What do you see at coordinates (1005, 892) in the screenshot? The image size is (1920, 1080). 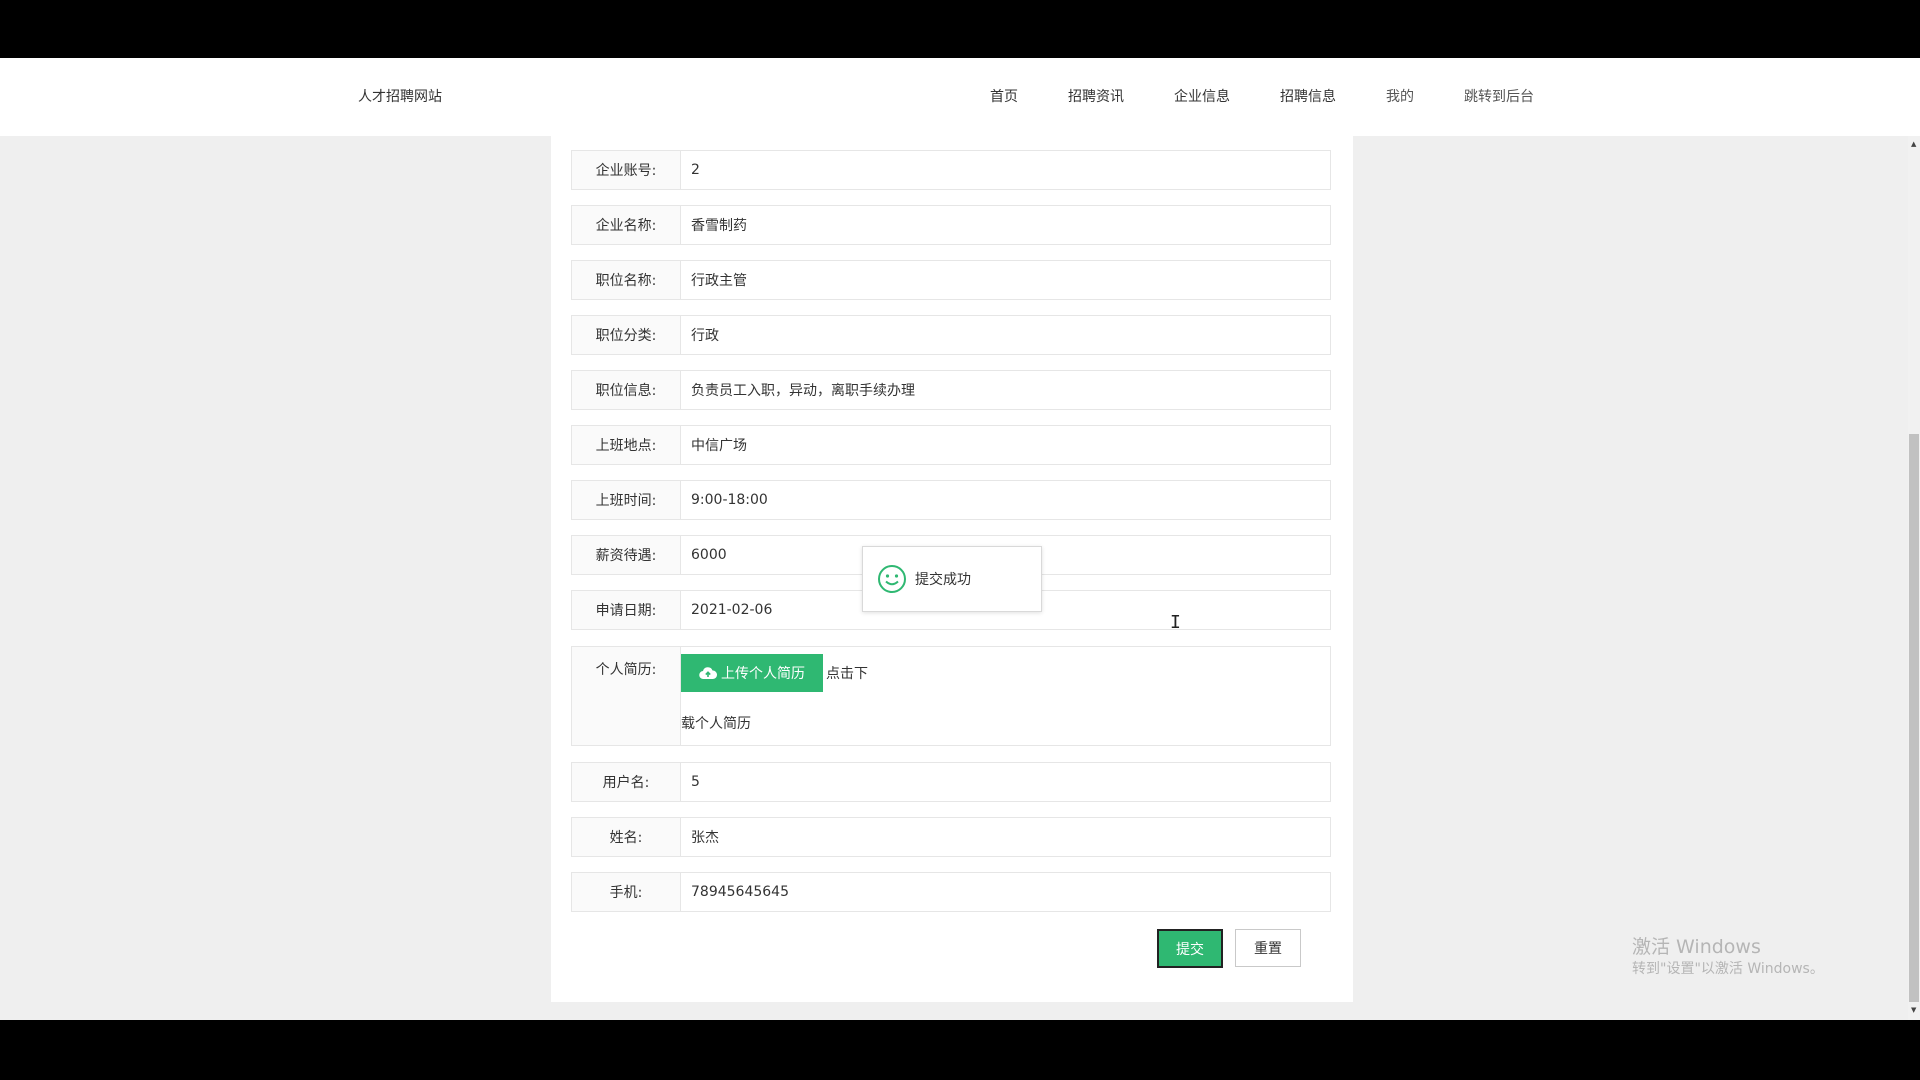 I see `phone-input: 78945645645` at bounding box center [1005, 892].